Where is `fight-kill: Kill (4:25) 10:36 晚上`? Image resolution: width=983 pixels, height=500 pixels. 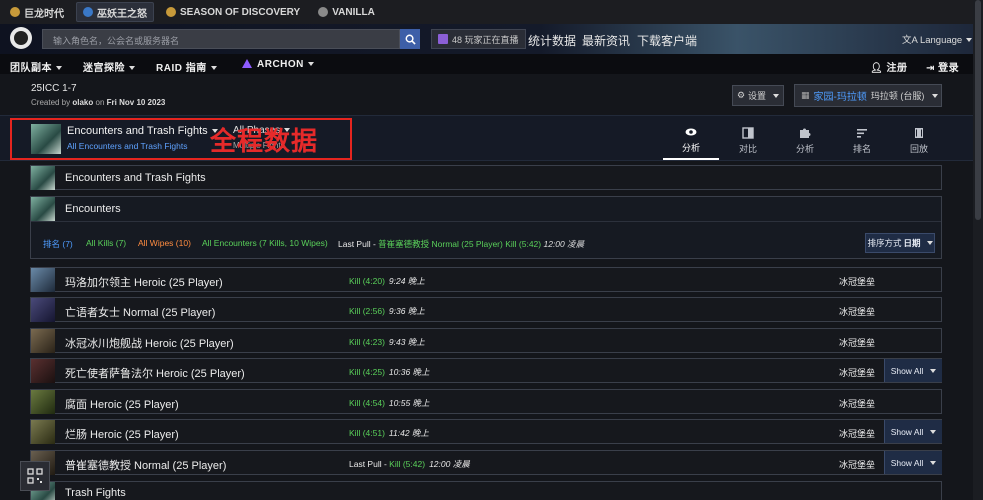 fight-kill: Kill (4:25) 10:36 晚上 is located at coordinates (389, 372).